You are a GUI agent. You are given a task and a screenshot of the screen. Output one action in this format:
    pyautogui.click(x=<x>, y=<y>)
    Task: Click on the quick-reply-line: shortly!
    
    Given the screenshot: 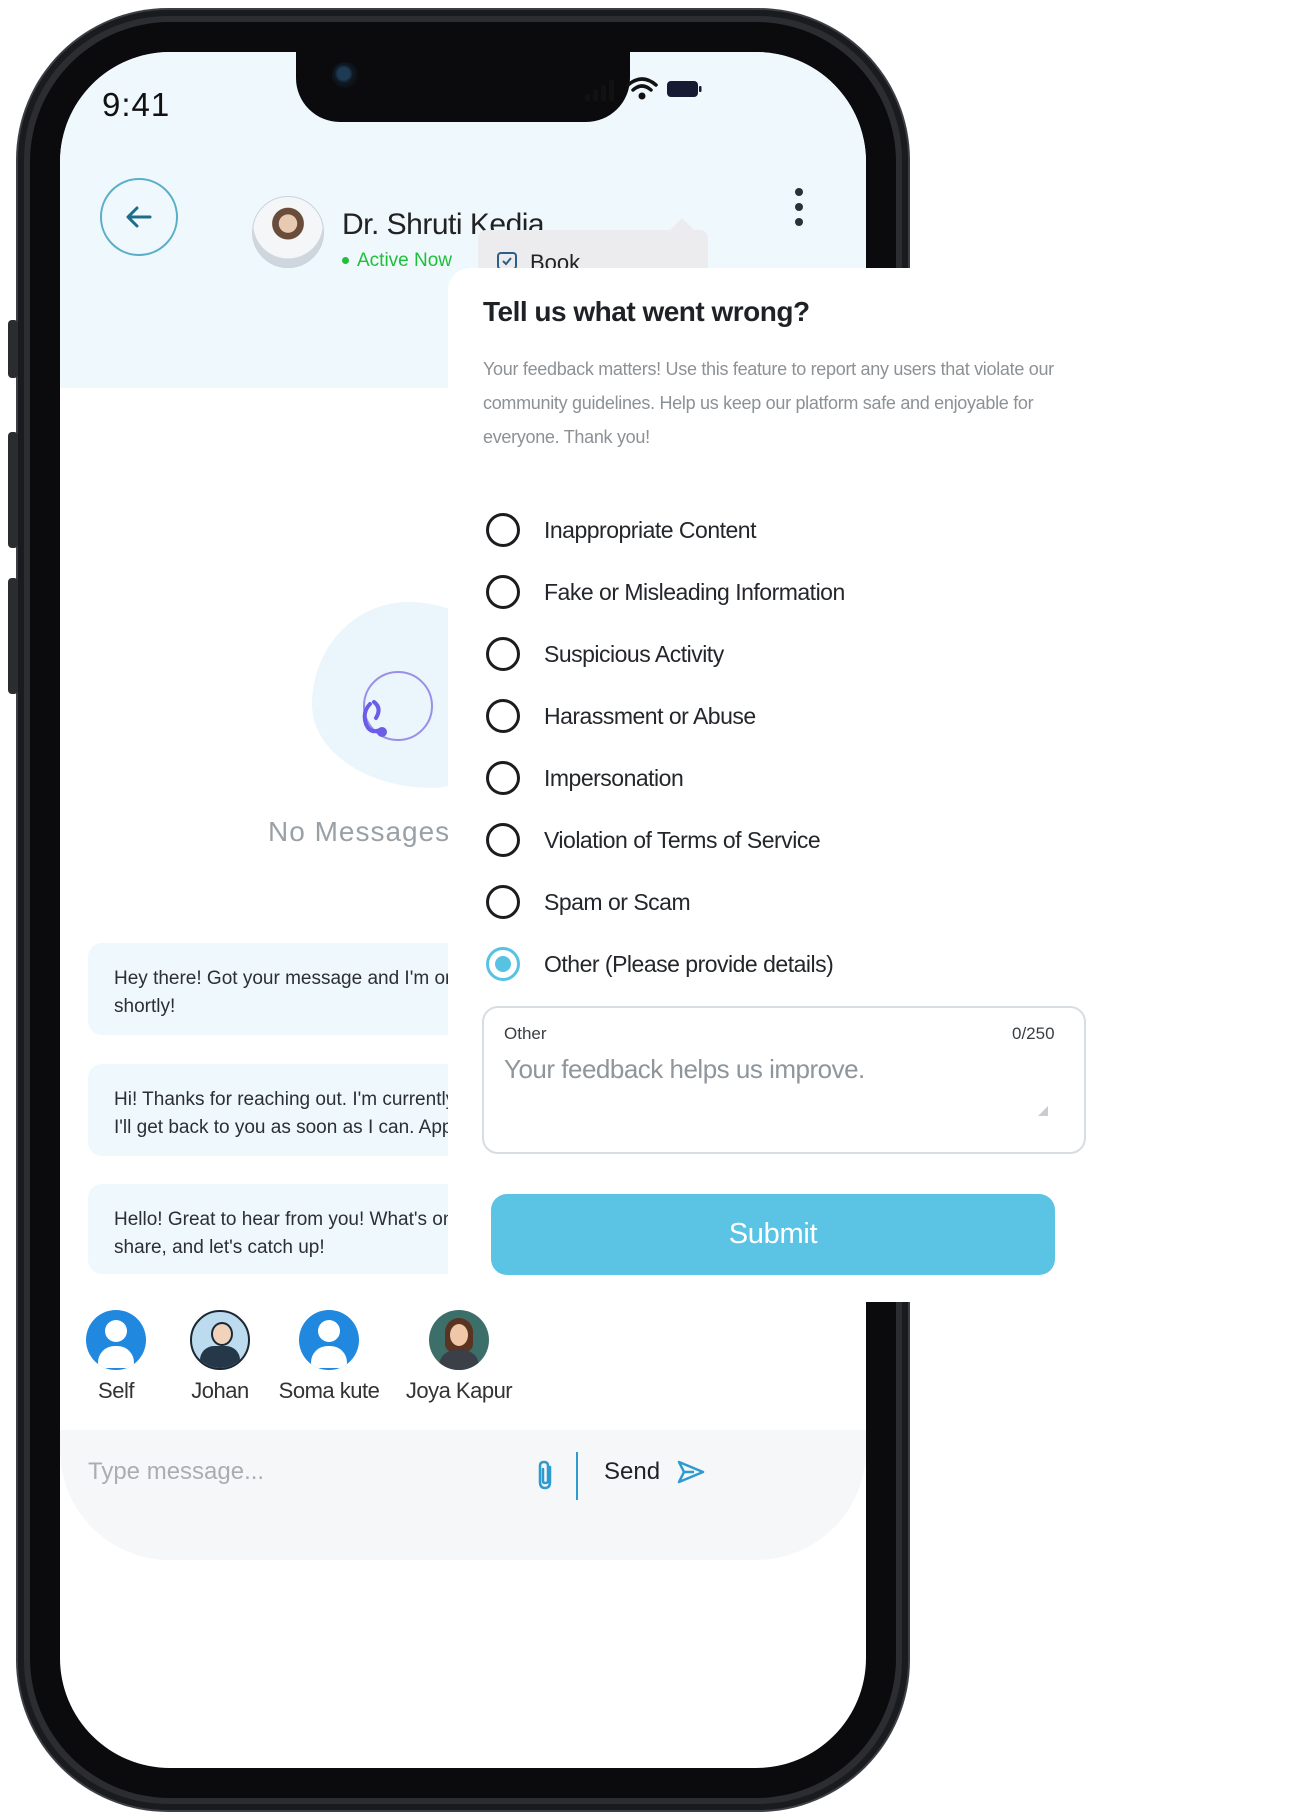 What is the action you would take?
    pyautogui.click(x=145, y=1006)
    